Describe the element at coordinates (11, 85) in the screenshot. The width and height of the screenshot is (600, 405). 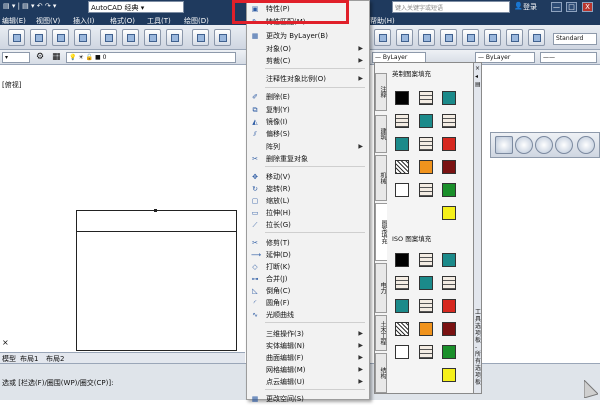
I see `viewport-label: [俯视]` at that location.